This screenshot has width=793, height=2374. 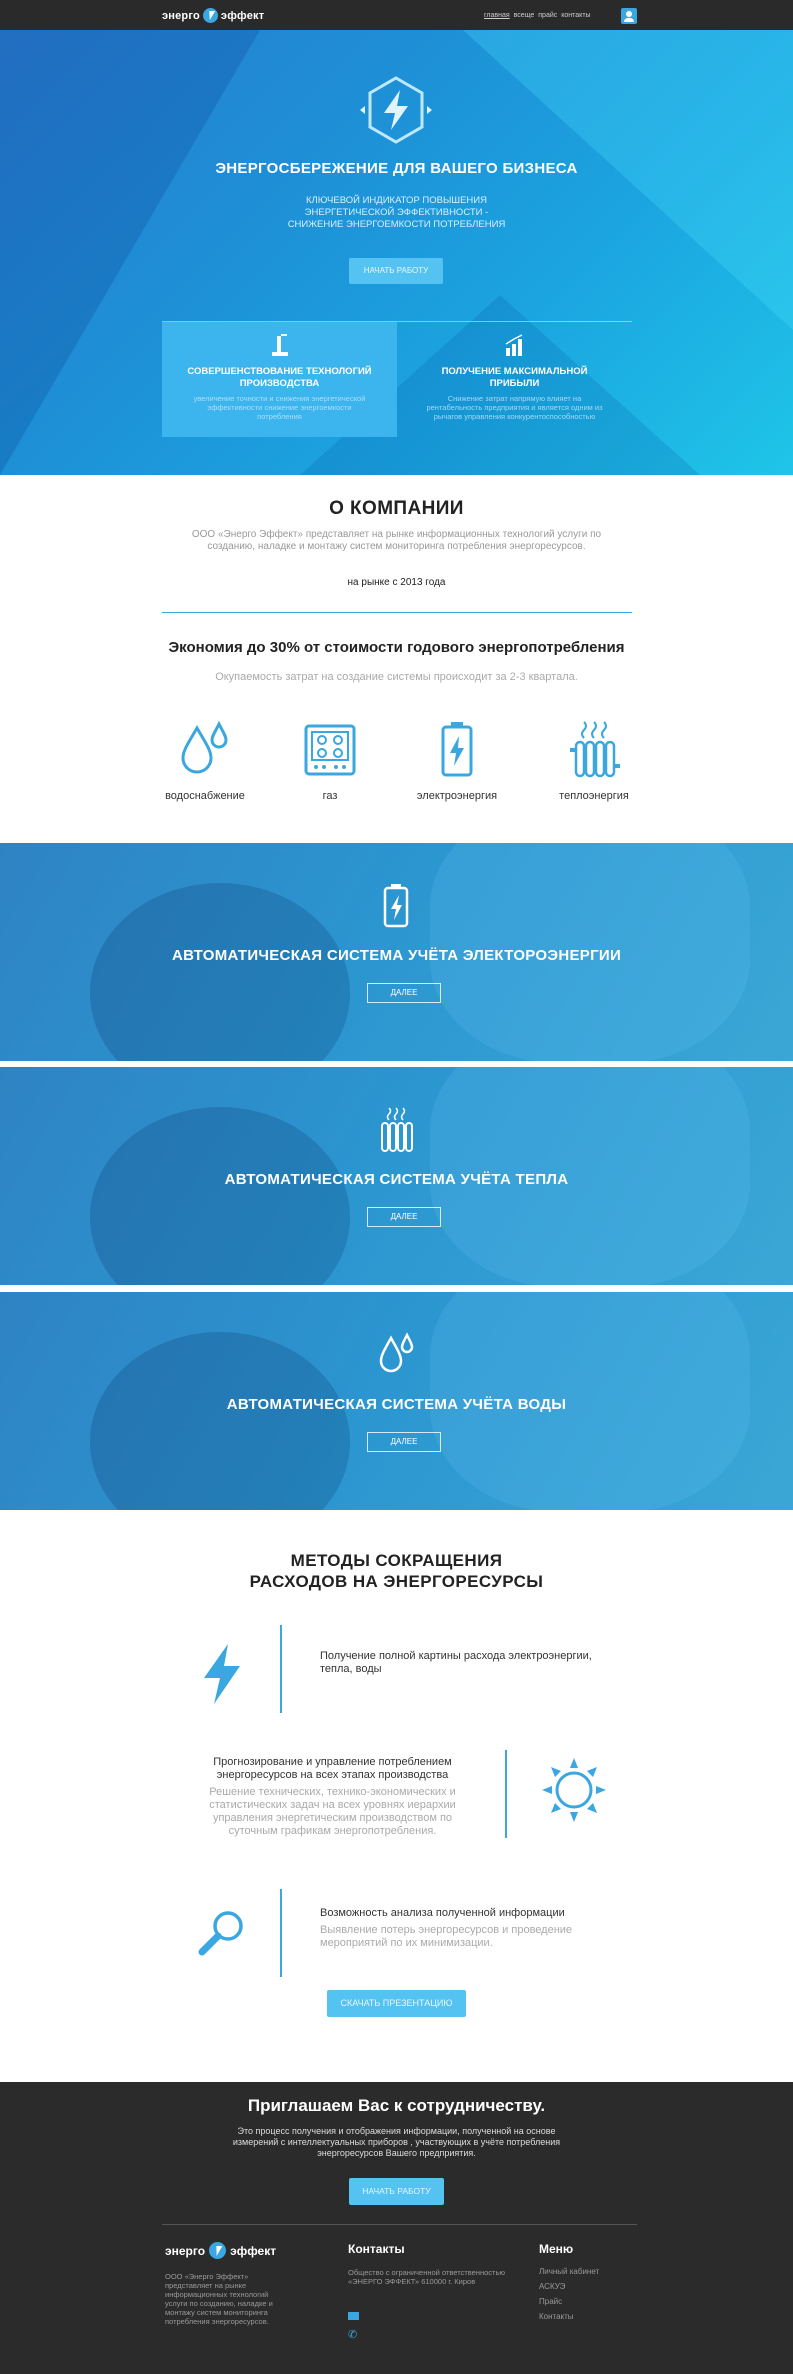 What do you see at coordinates (457, 796) in the screenshot?
I see `resource-label: электроэнергия` at bounding box center [457, 796].